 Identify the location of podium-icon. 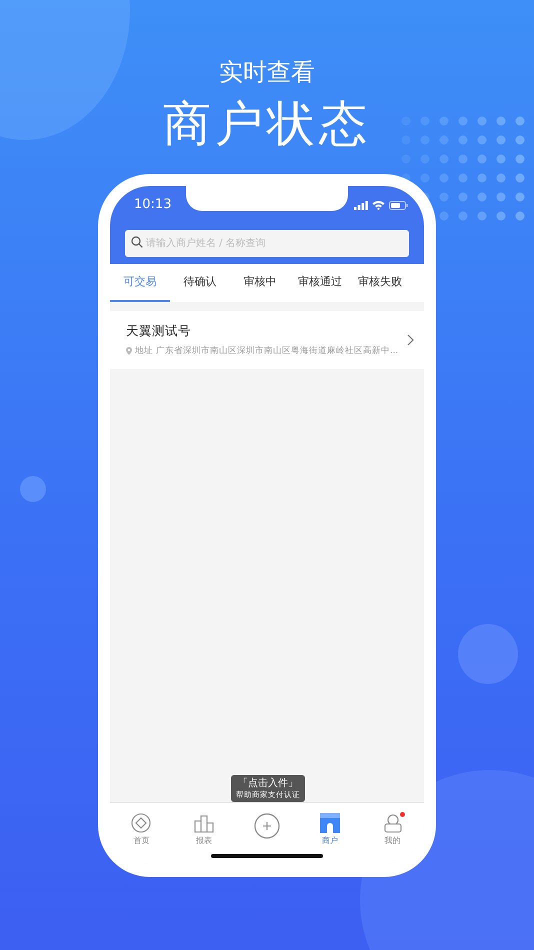
(204, 823).